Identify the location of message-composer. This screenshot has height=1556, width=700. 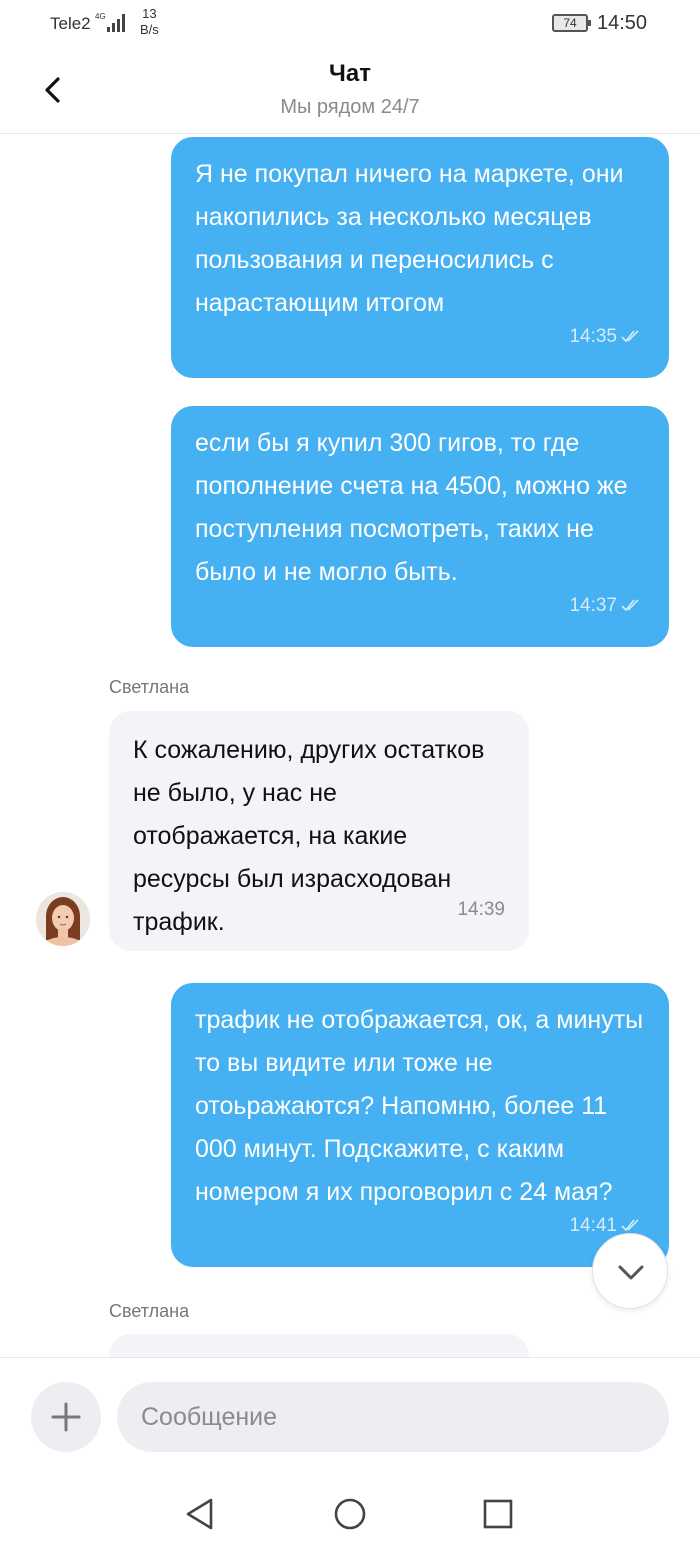
(350, 1412).